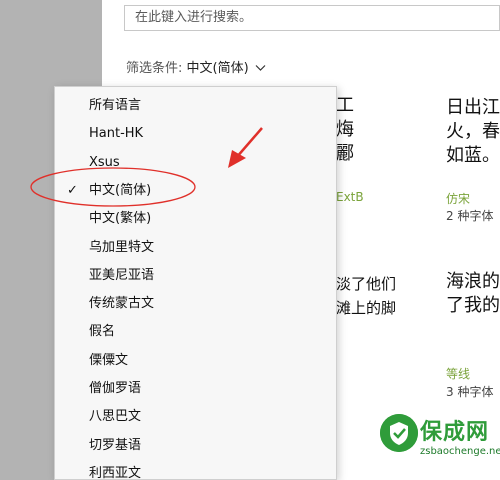 The height and width of the screenshot is (480, 500). I want to click on font-card-name: 等线, so click(458, 373).